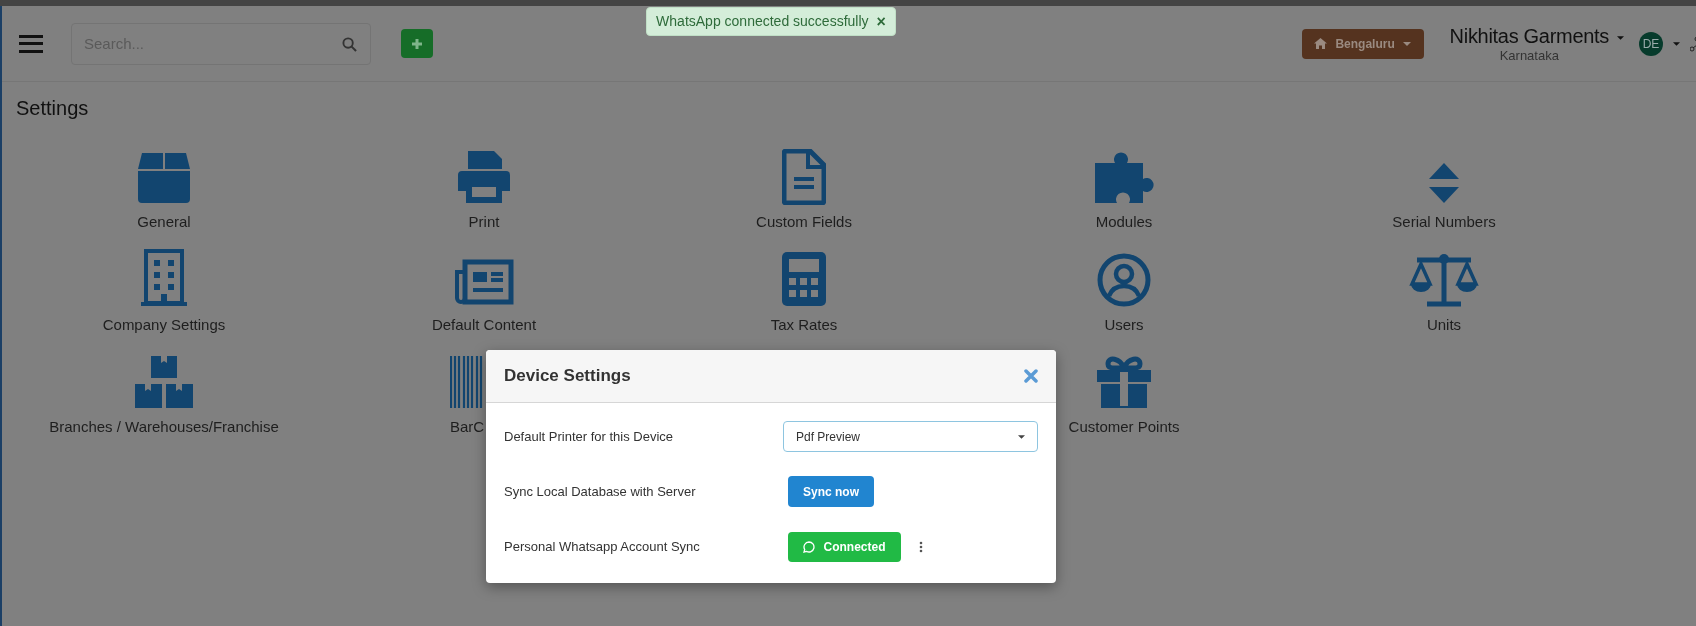 The image size is (1696, 626). Describe the element at coordinates (484, 282) in the screenshot. I see `newspaper-icon` at that location.